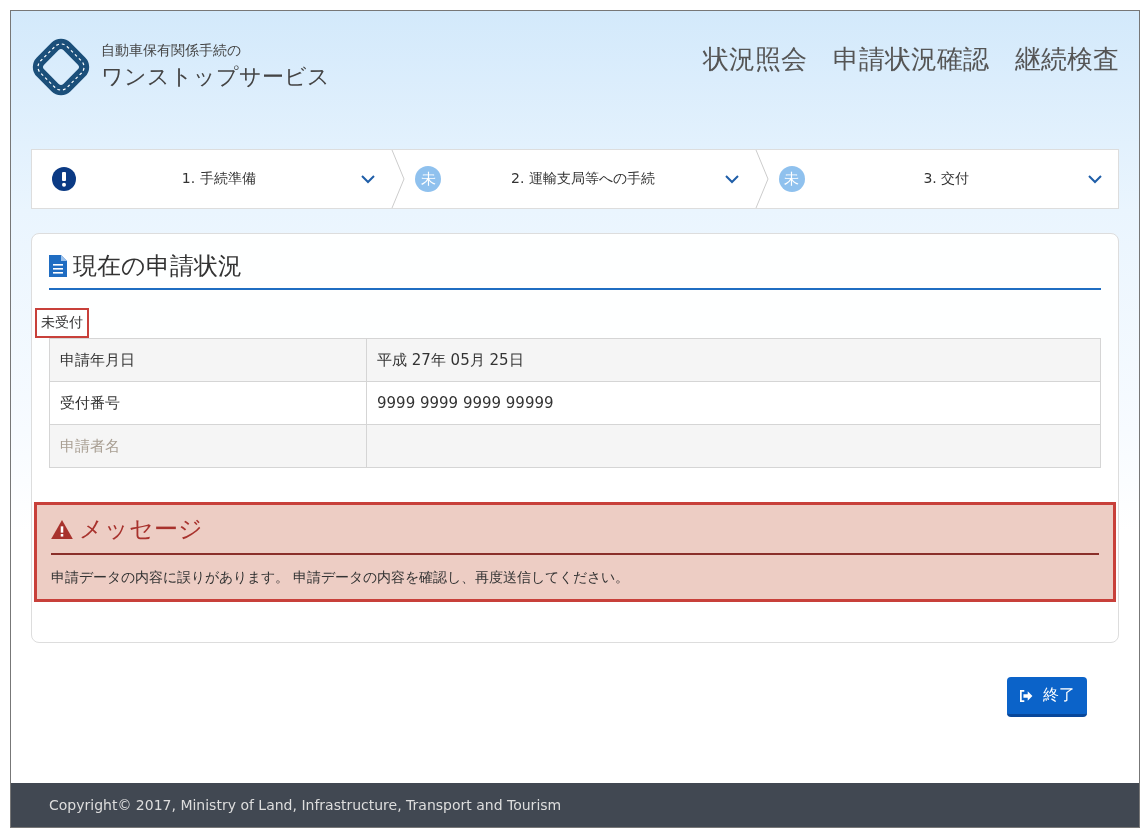 The height and width of the screenshot is (836, 1148). I want to click on exit-icon, so click(1026, 695).